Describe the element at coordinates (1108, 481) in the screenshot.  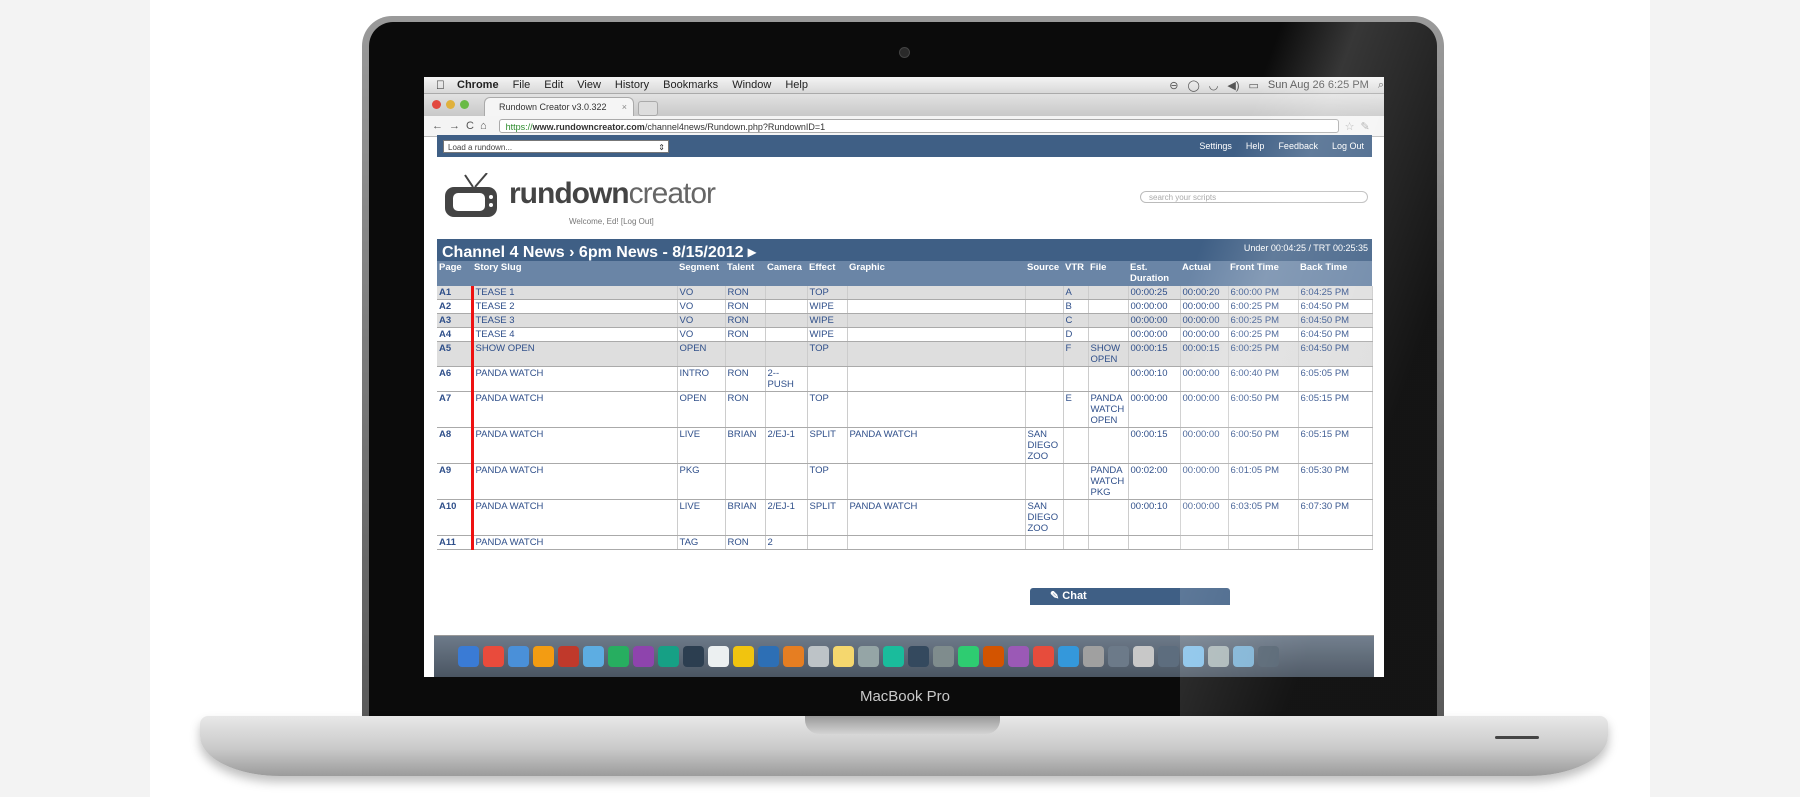
I see `cell-file: PANDA WATCH PKG` at that location.